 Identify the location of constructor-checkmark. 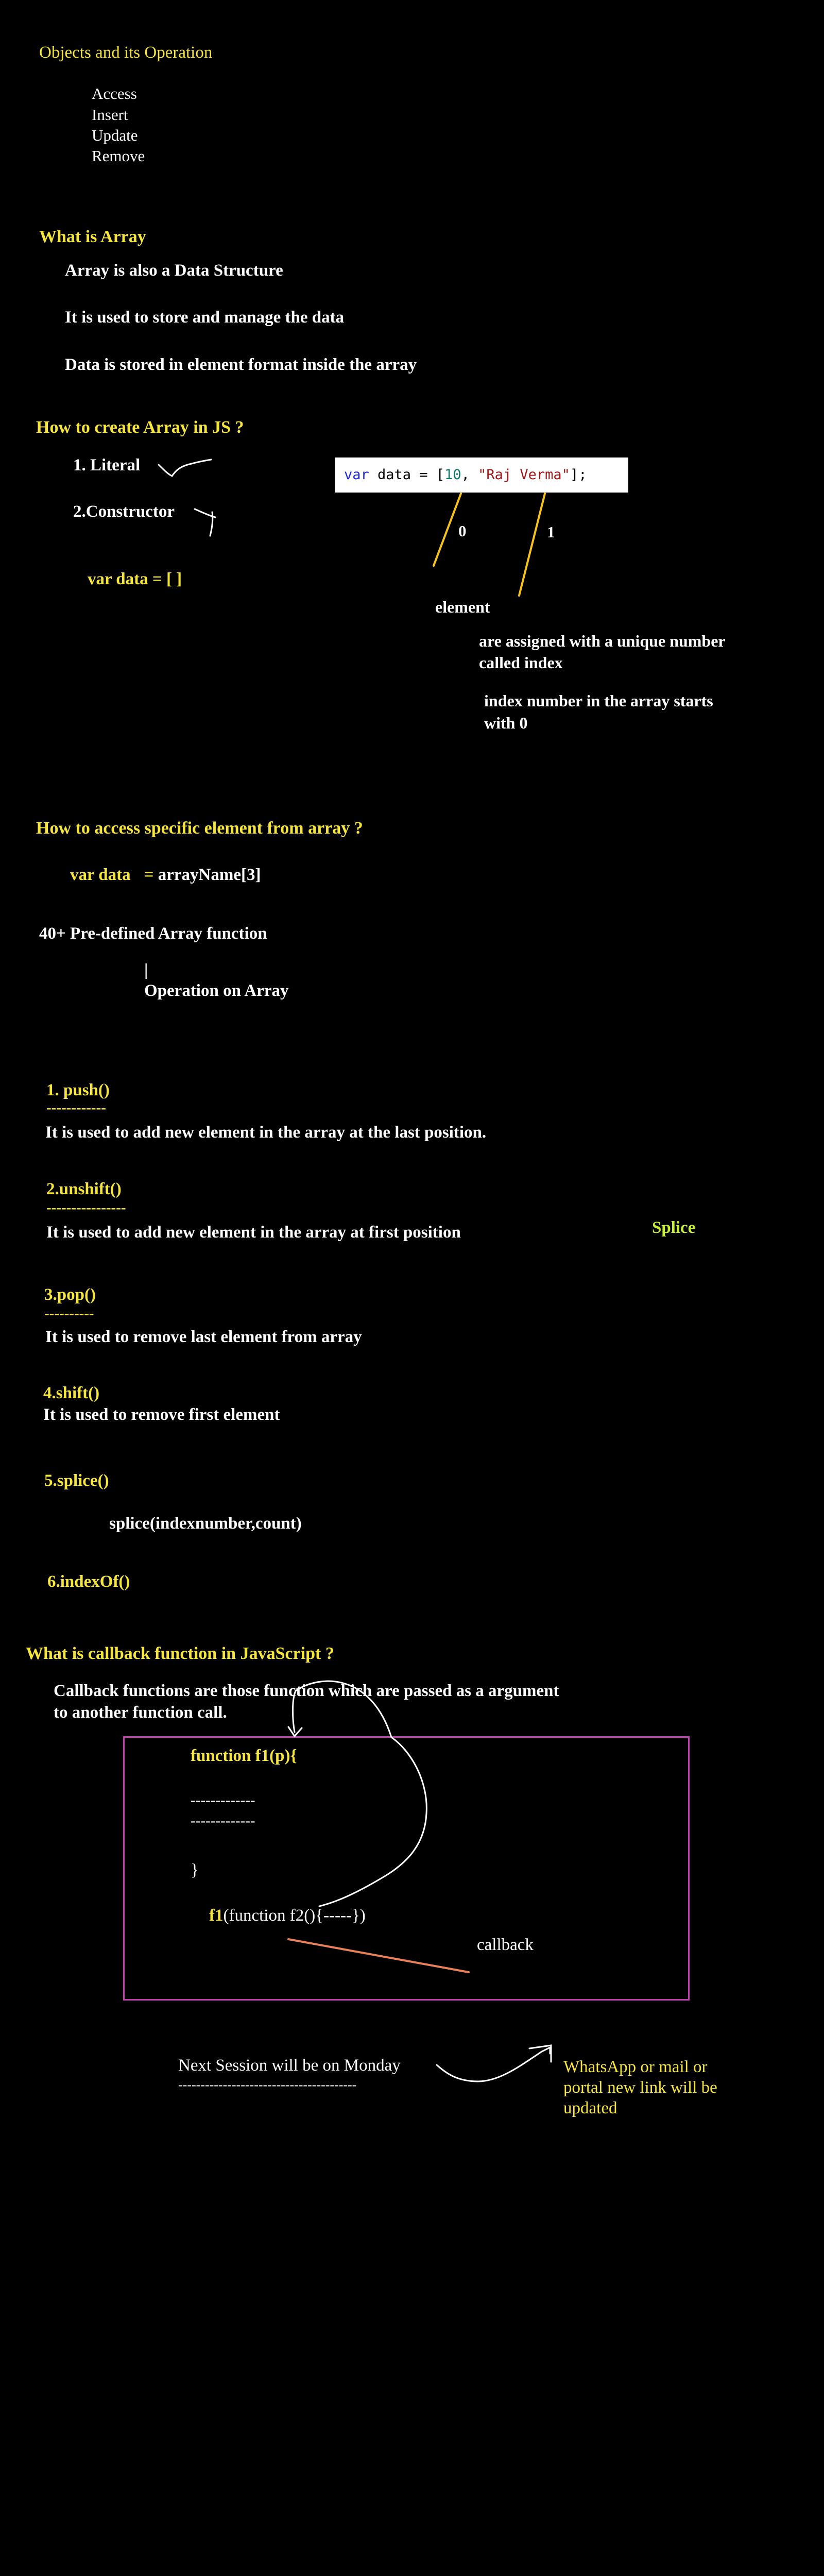
(205, 522).